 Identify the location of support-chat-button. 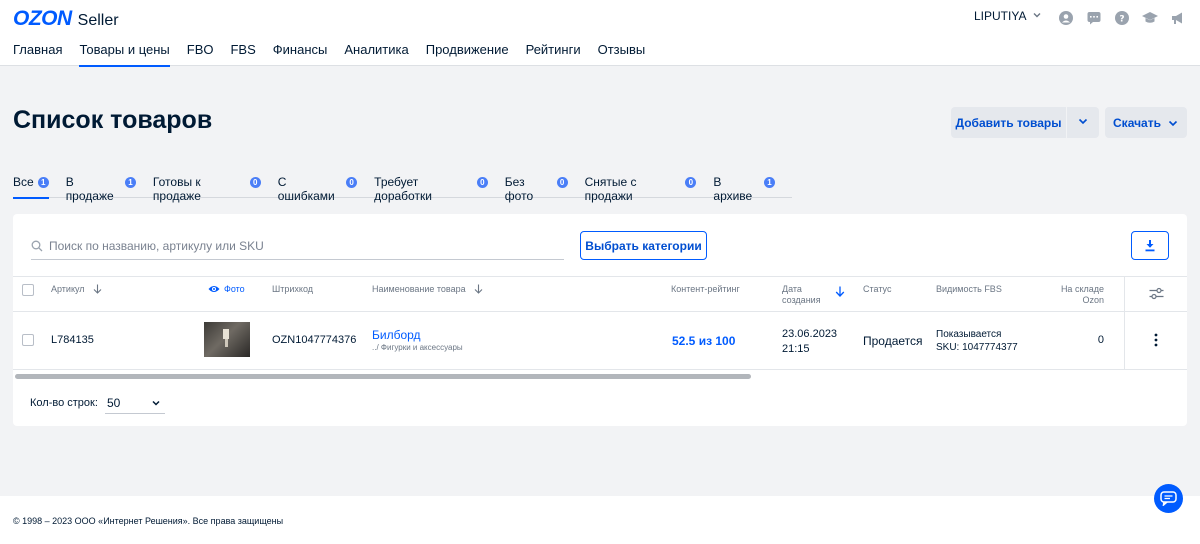
(1168, 498).